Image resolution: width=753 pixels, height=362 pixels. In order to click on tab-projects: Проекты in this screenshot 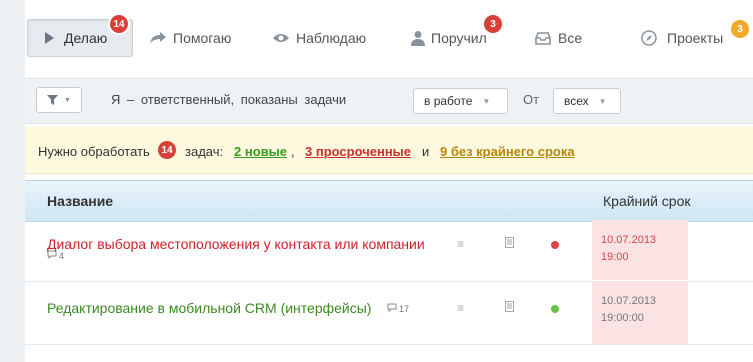, I will do `click(681, 38)`.